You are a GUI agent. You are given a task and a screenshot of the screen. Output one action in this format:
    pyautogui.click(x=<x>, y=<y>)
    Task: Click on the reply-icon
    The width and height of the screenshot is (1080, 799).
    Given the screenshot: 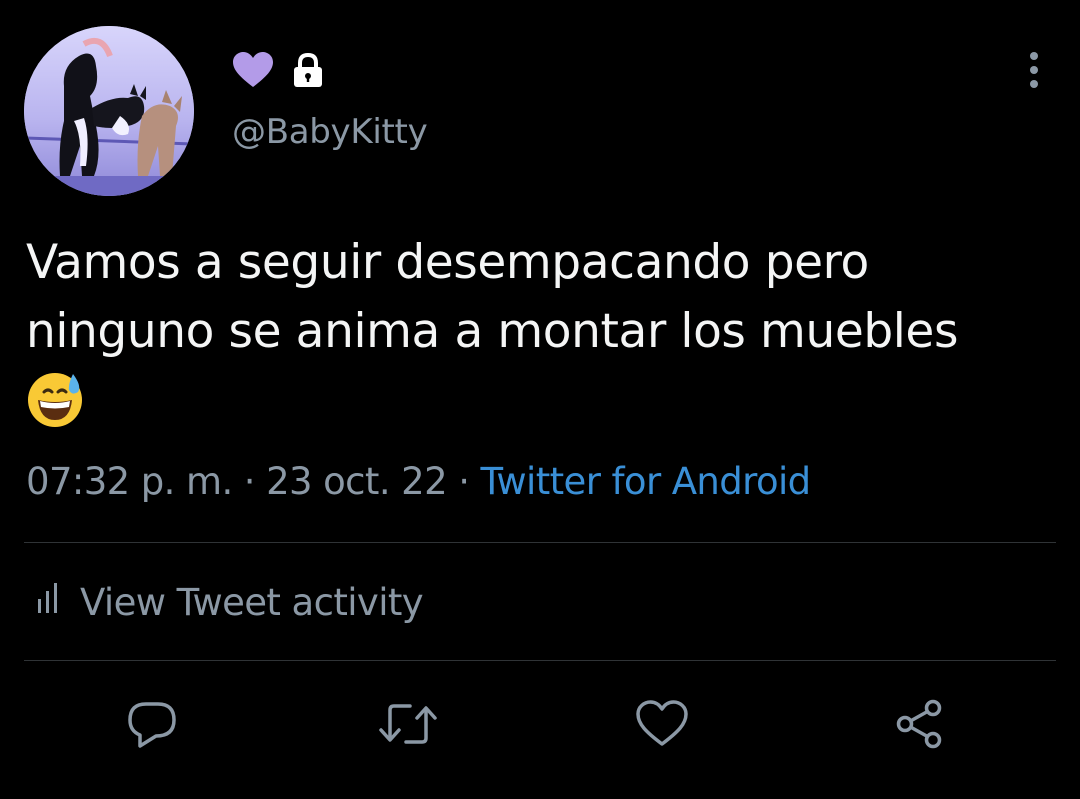 What is the action you would take?
    pyautogui.click(x=152, y=724)
    